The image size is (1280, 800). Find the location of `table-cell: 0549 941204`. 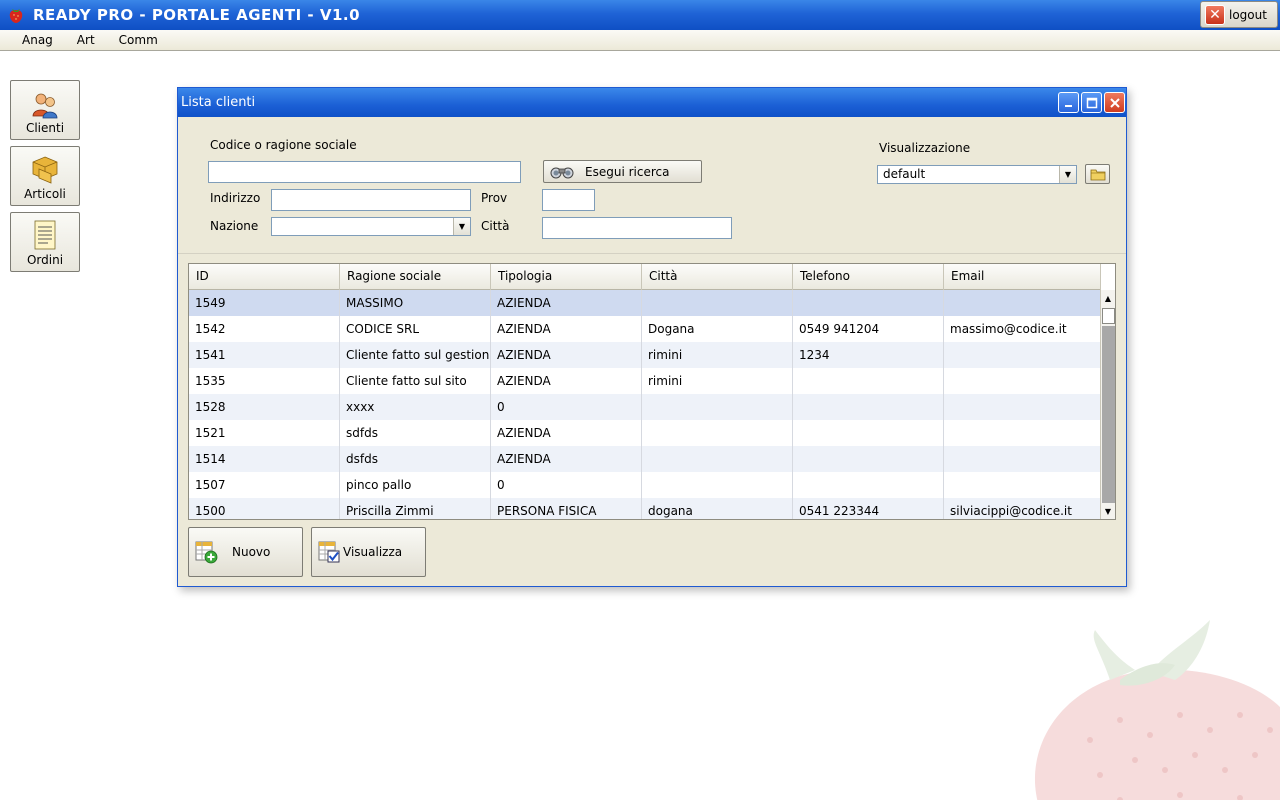

table-cell: 0549 941204 is located at coordinates (868, 329).